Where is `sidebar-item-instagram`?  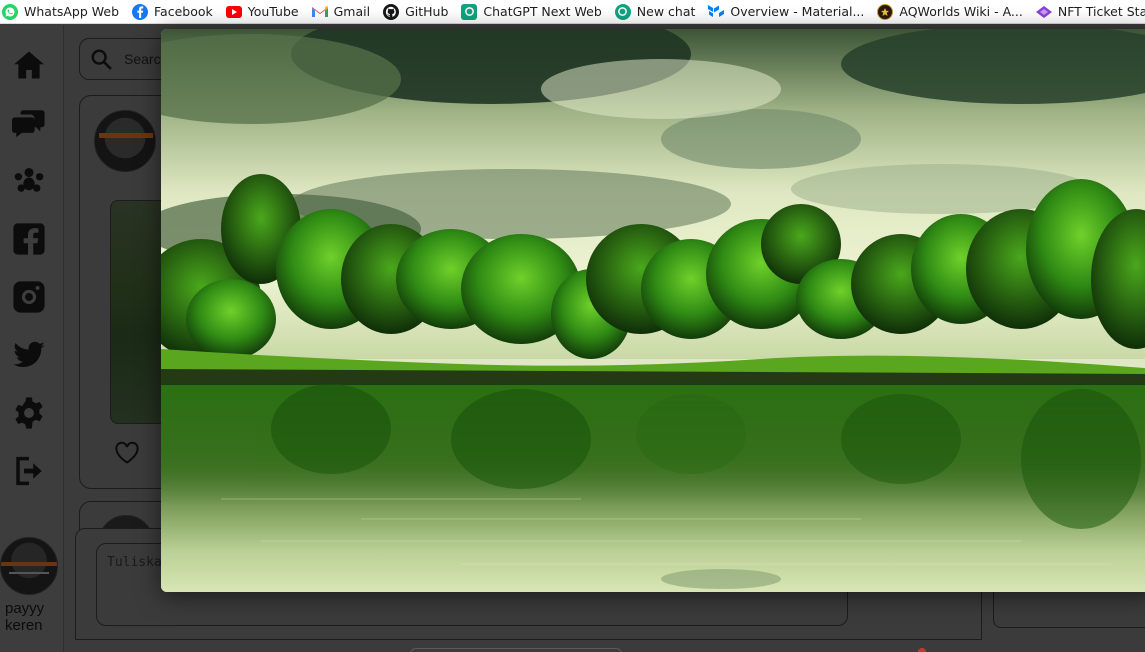 sidebar-item-instagram is located at coordinates (29, 297).